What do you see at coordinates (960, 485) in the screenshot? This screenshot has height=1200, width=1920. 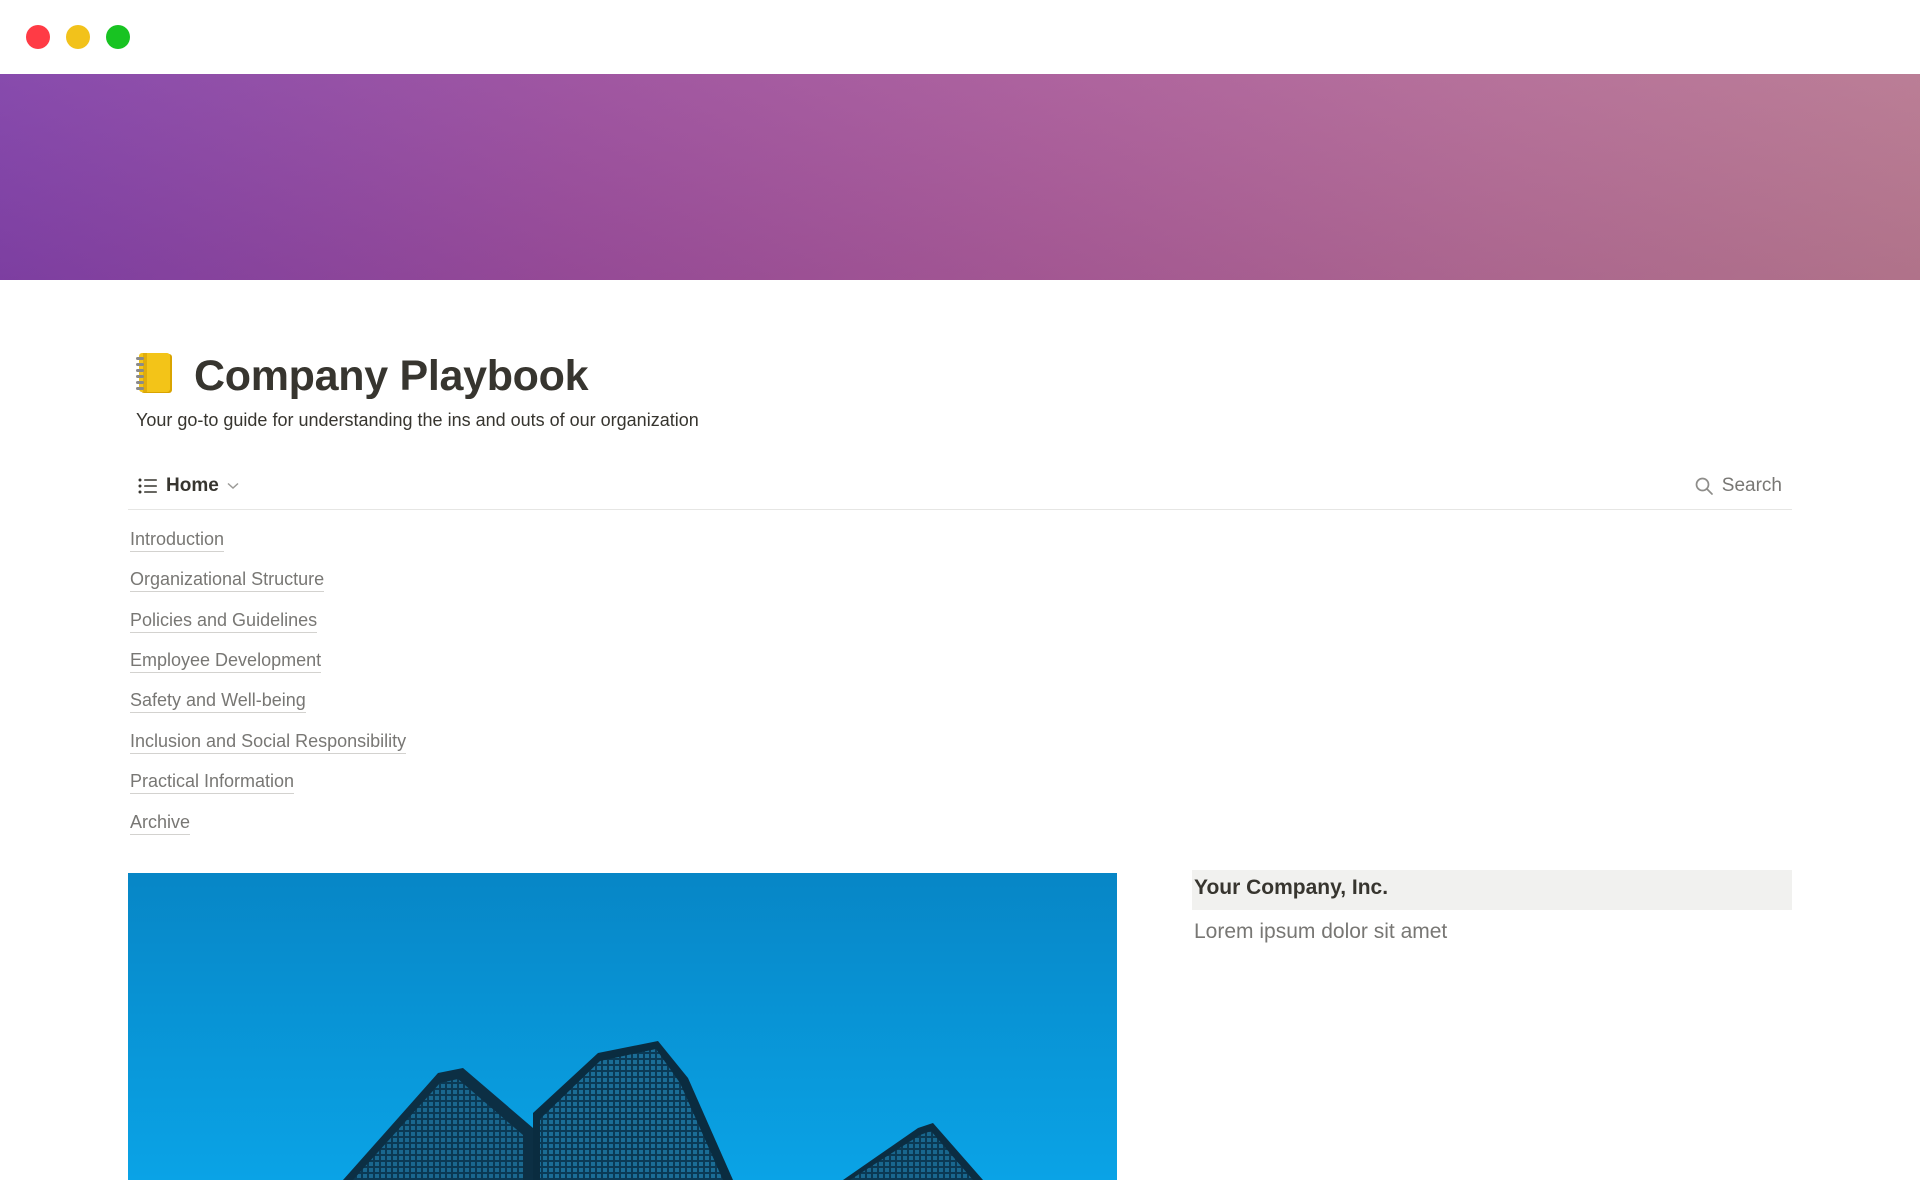 I see `database-view-bar: Home Search` at bounding box center [960, 485].